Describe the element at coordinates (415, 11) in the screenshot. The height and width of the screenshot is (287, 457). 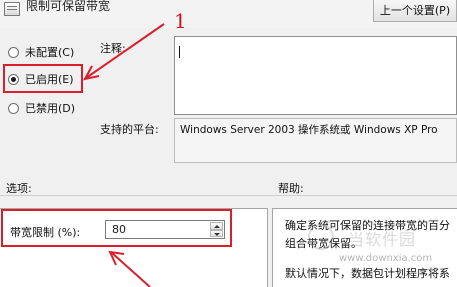
I see `previous-setting-button: 上一个设置(P)` at that location.